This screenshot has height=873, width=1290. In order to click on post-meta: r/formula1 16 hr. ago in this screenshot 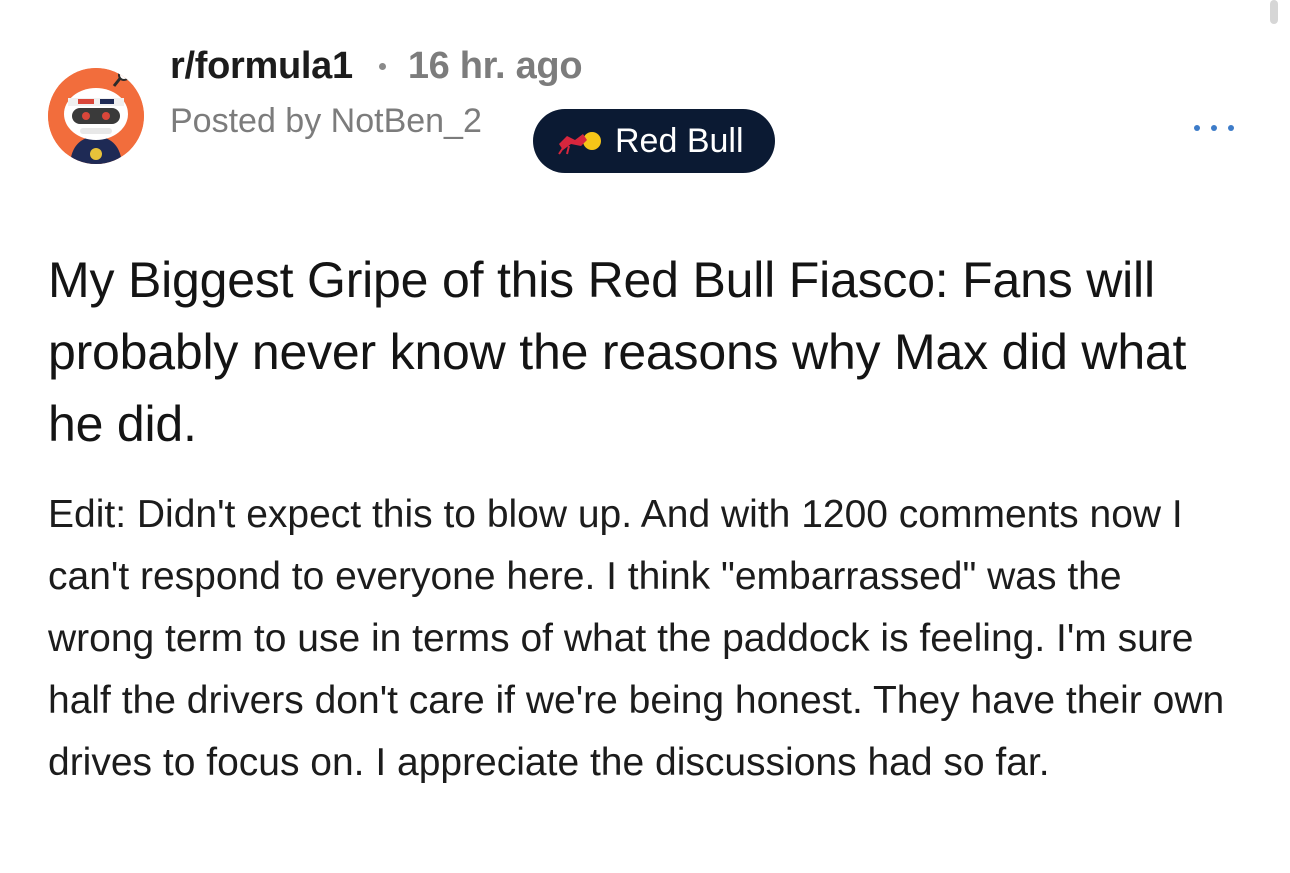, I will do `click(376, 66)`.